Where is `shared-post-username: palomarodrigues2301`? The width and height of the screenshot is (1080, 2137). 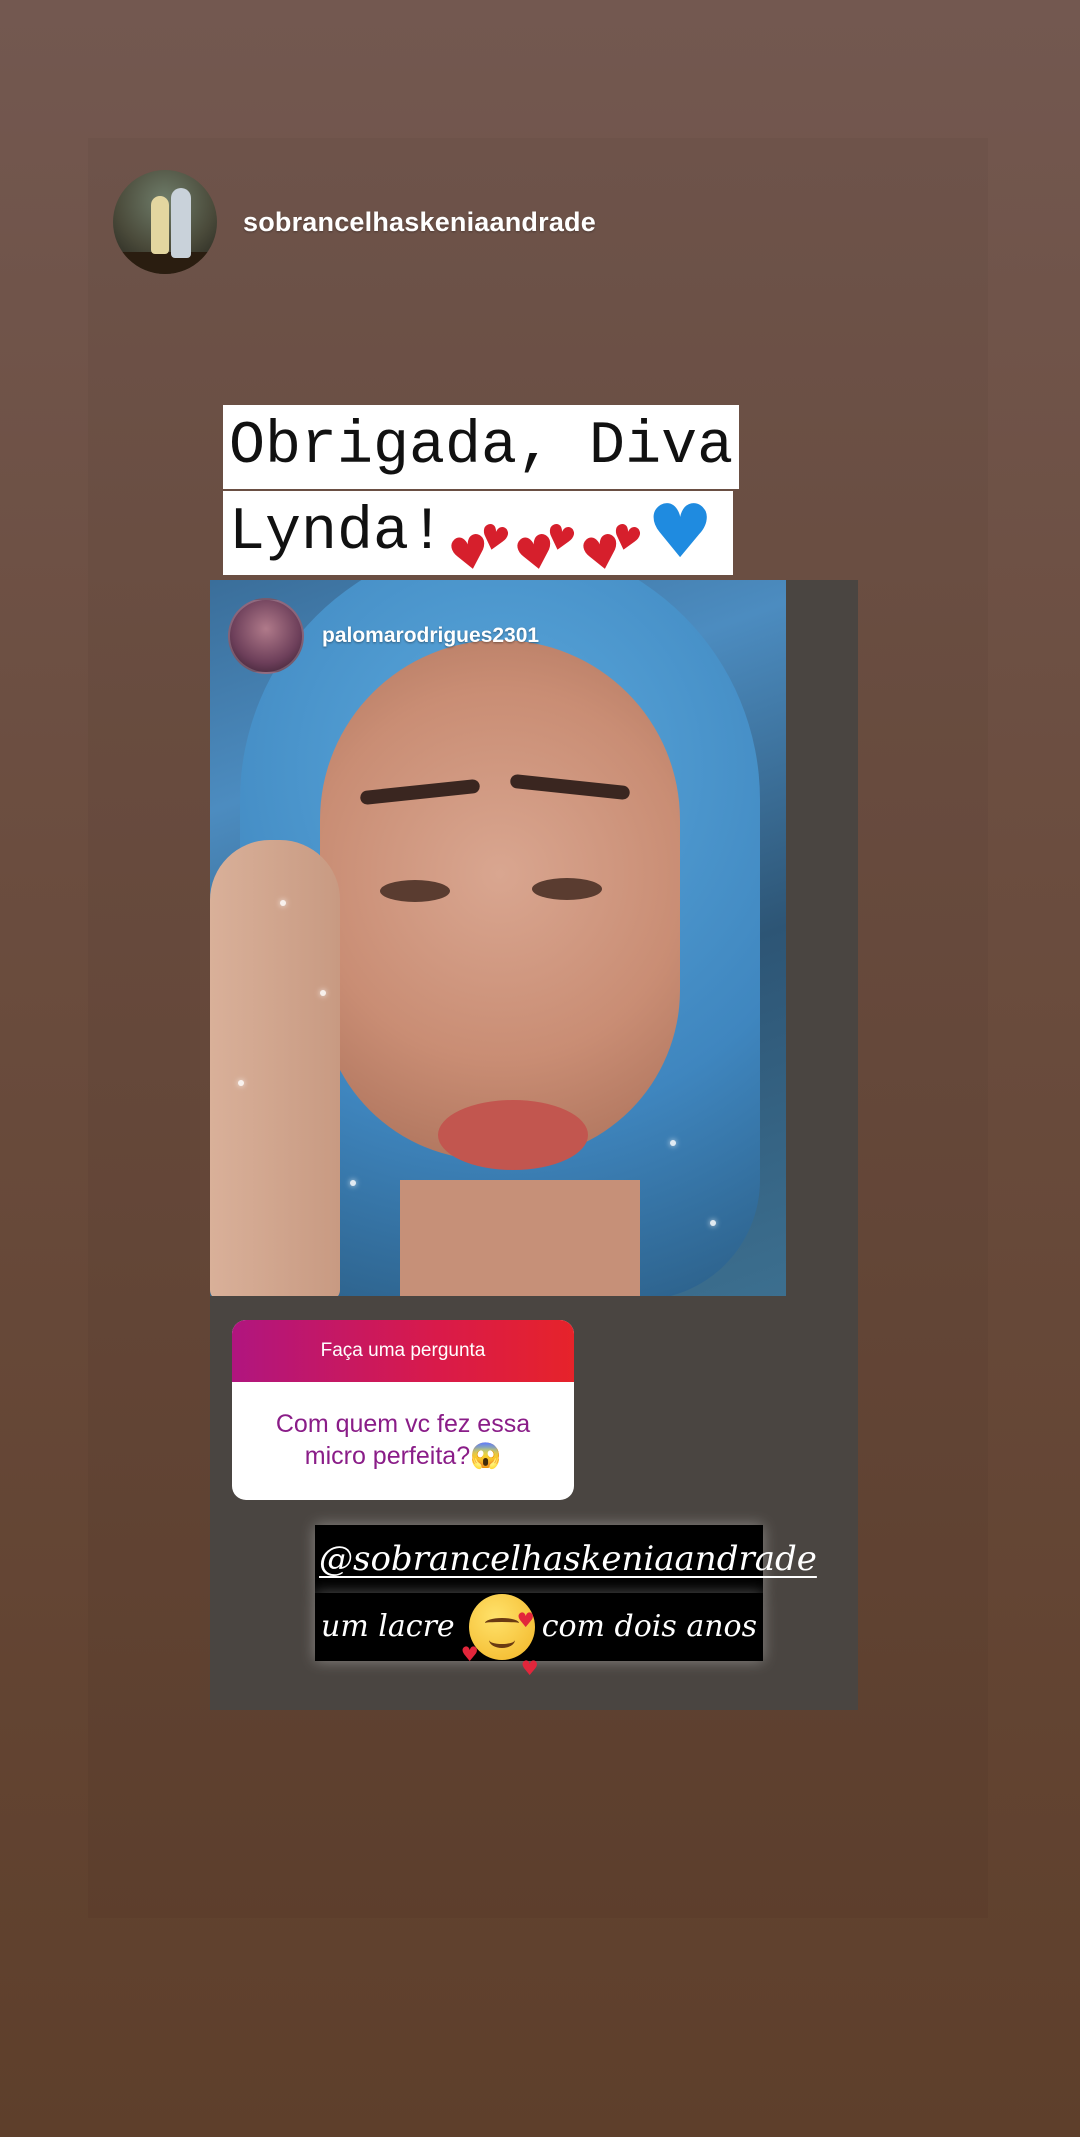
shared-post-username: palomarodrigues2301 is located at coordinates (430, 636).